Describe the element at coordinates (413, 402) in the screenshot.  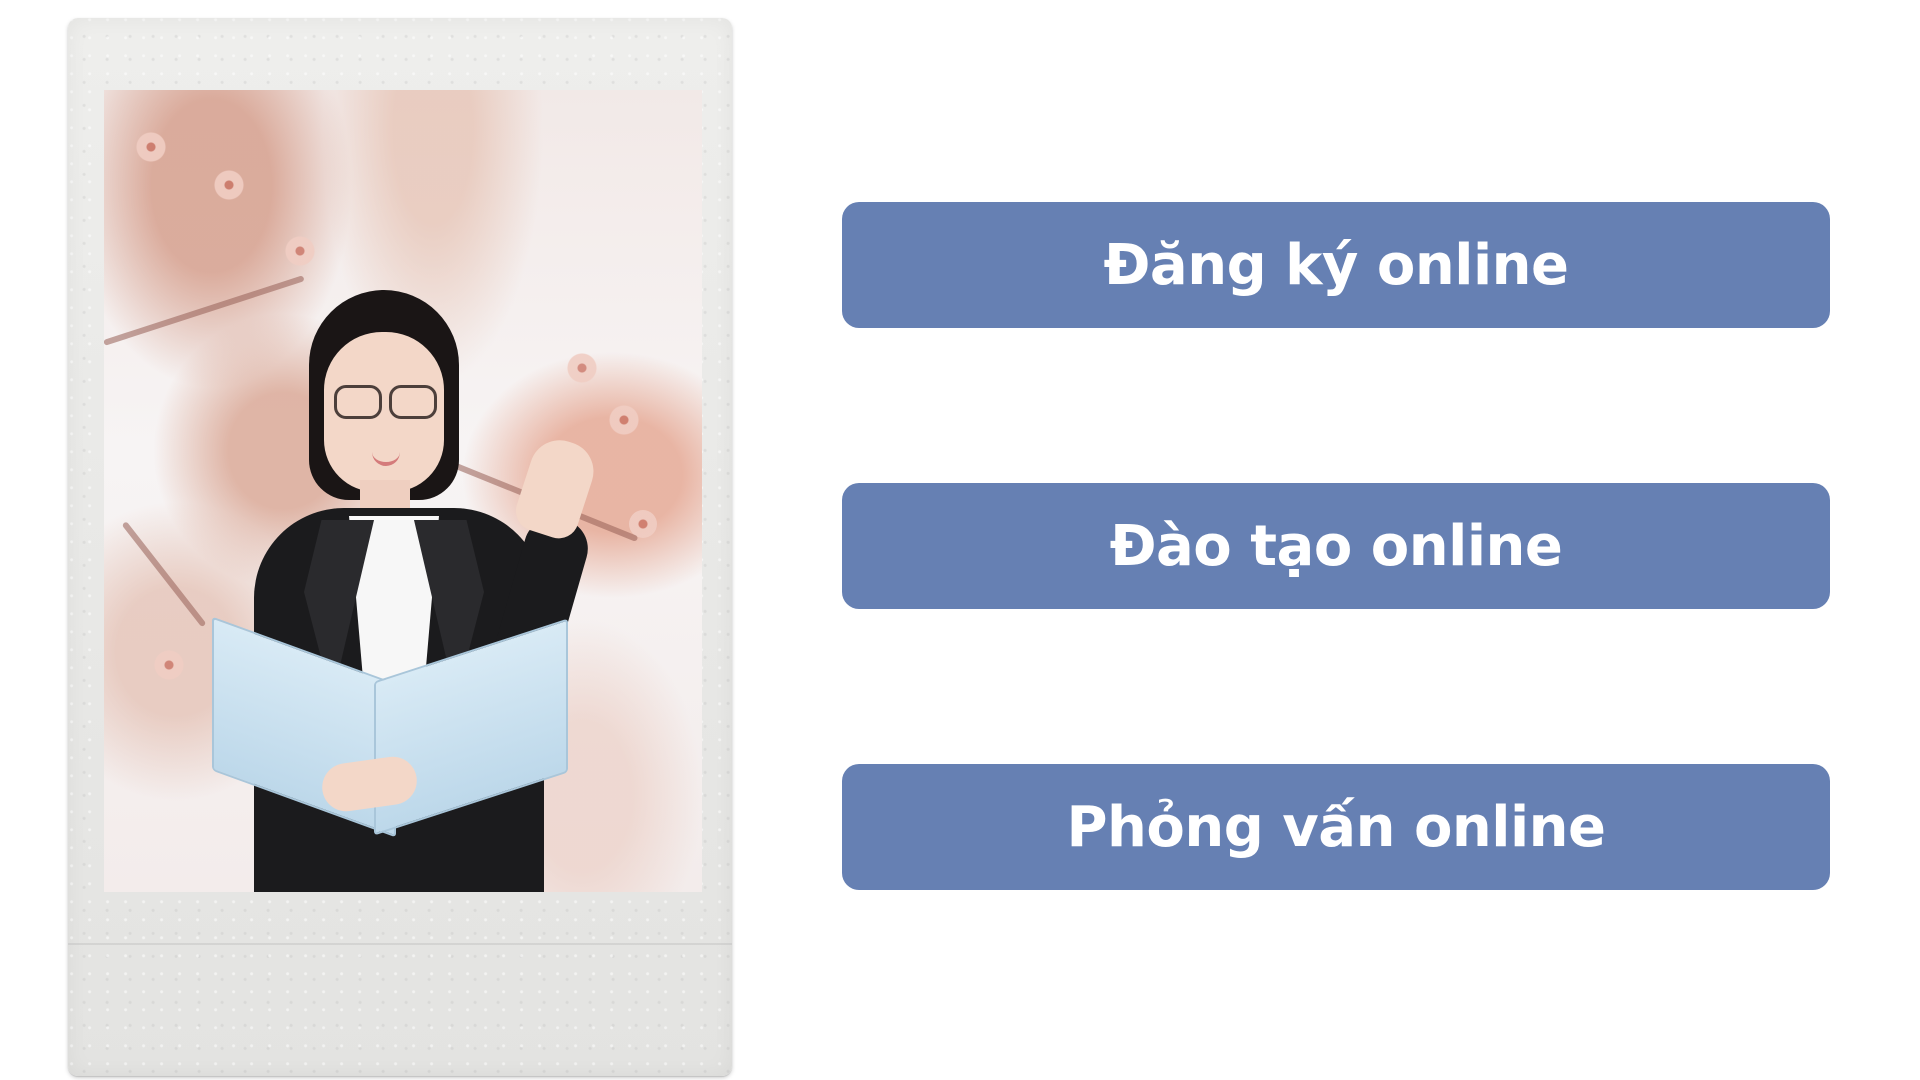
I see `glasses-right-lens` at that location.